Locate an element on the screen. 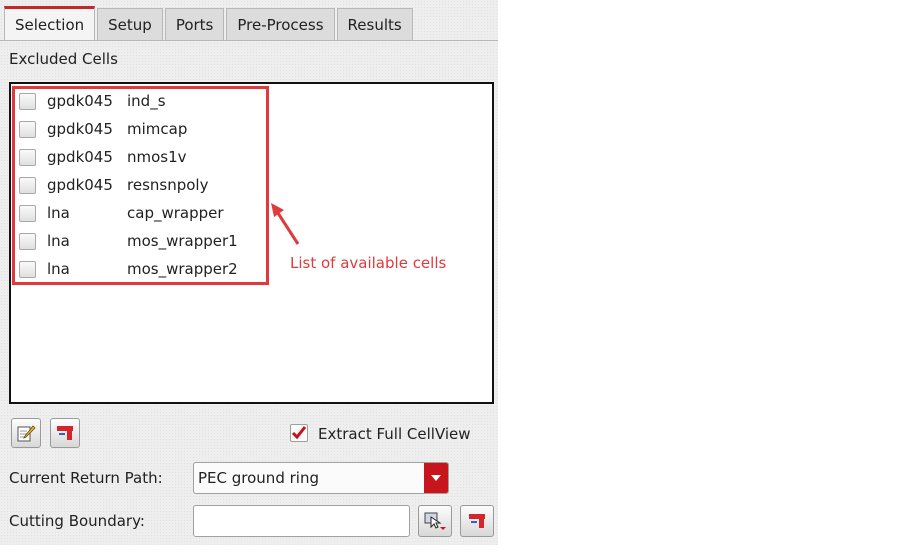  dropdown-arrow is located at coordinates (436, 478).